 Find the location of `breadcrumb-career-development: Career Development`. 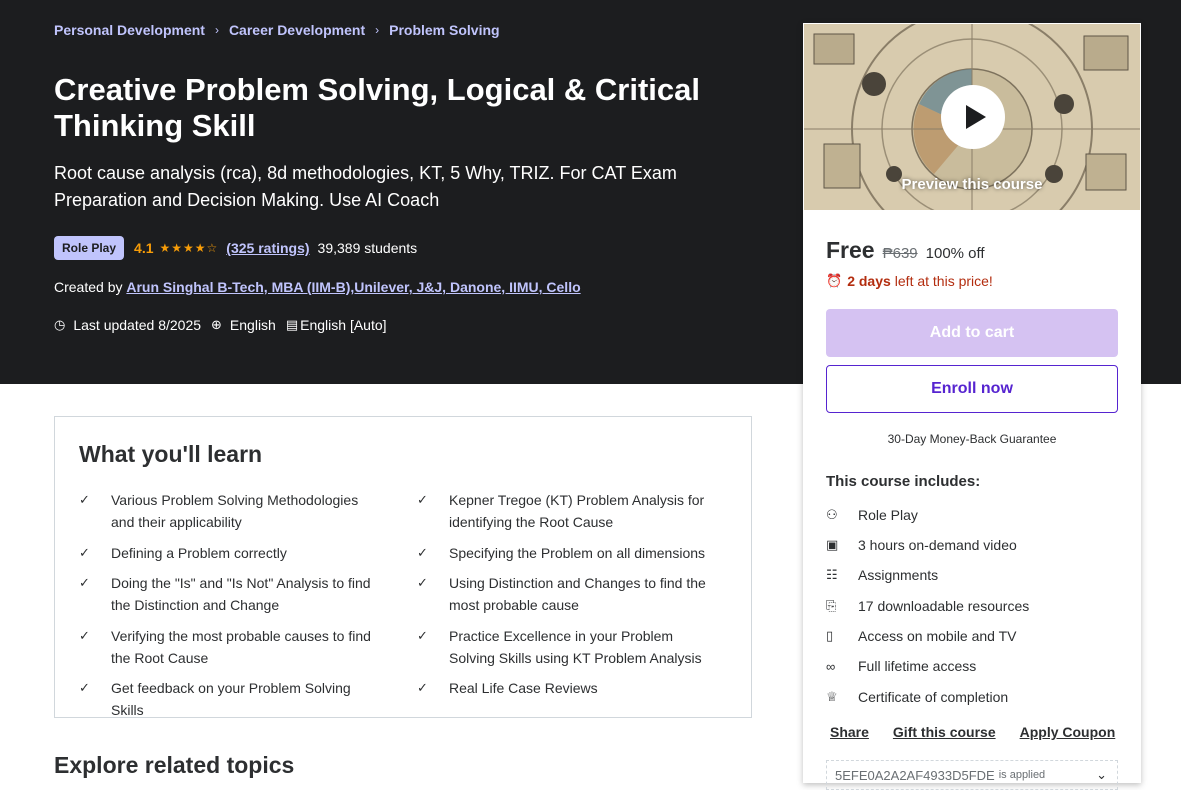

breadcrumb-career-development: Career Development is located at coordinates (297, 30).